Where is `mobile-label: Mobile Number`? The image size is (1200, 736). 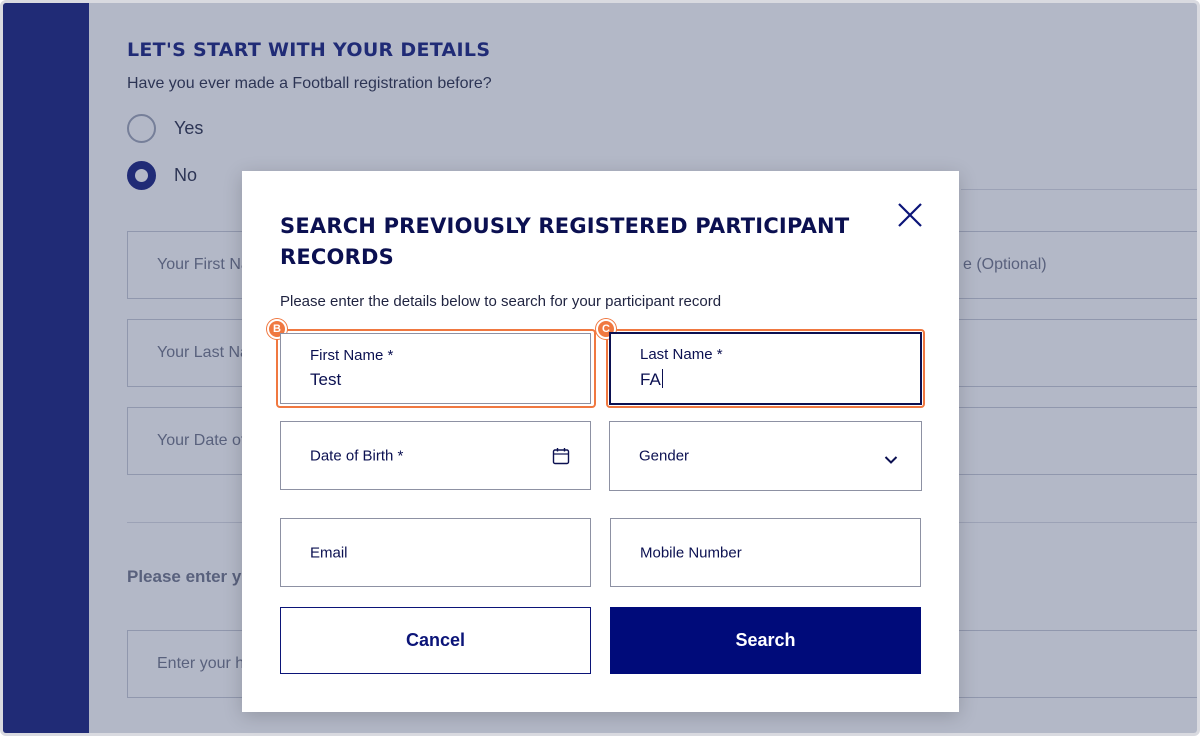
mobile-label: Mobile Number is located at coordinates (691, 552).